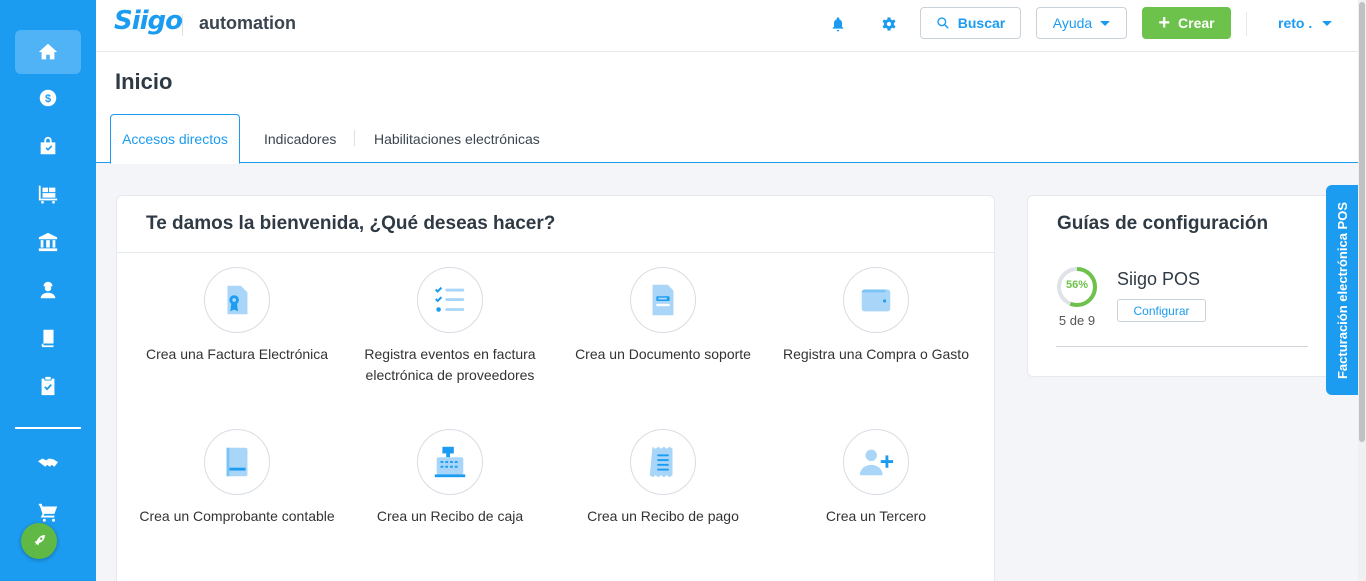 The image size is (1366, 581). What do you see at coordinates (1159, 279) in the screenshot?
I see `guide-name: Siigo POS` at bounding box center [1159, 279].